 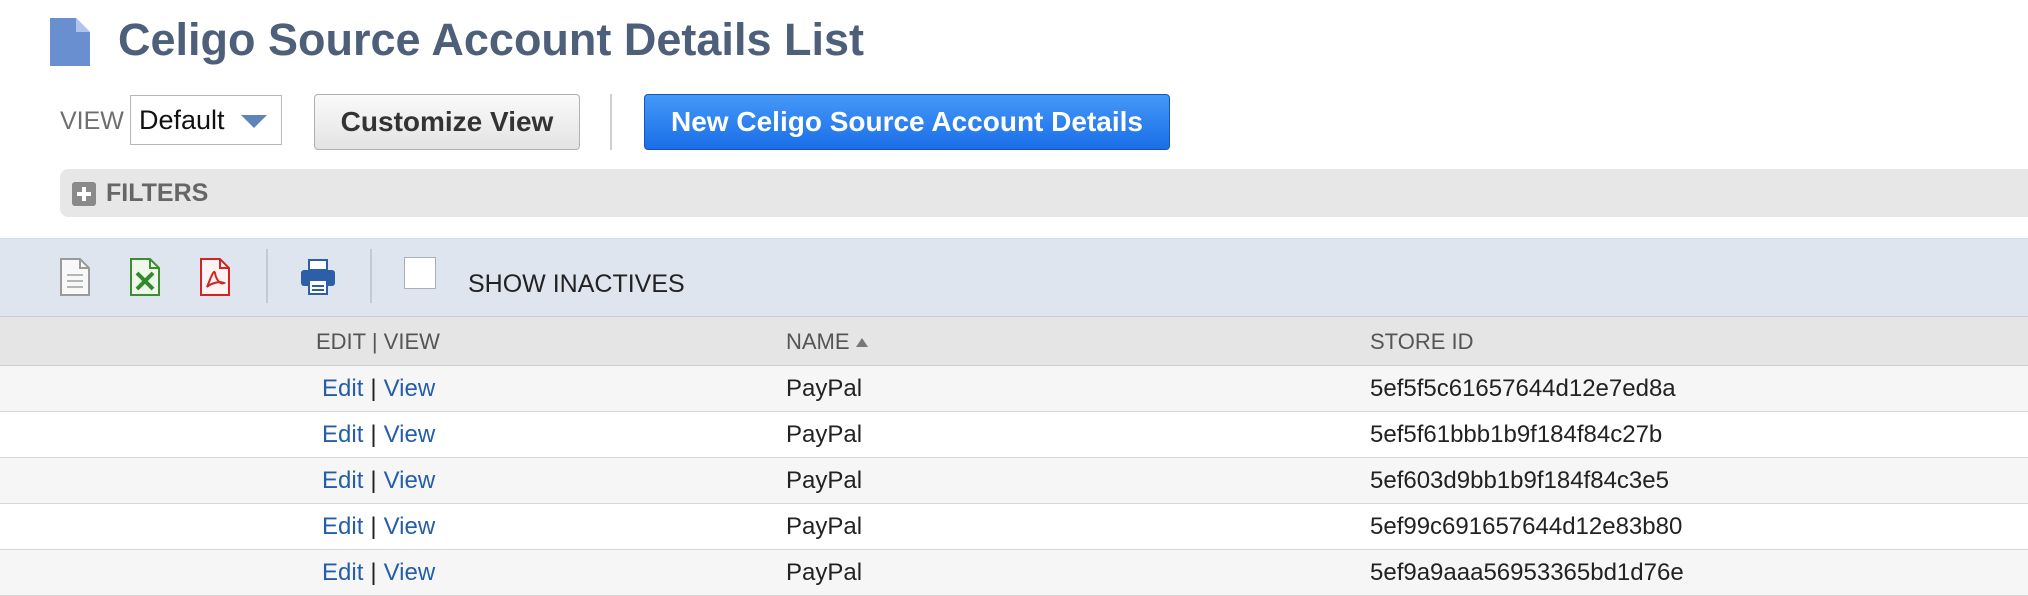 What do you see at coordinates (378, 341) in the screenshot?
I see `column-header-edit-view: EDIT | VIEW` at bounding box center [378, 341].